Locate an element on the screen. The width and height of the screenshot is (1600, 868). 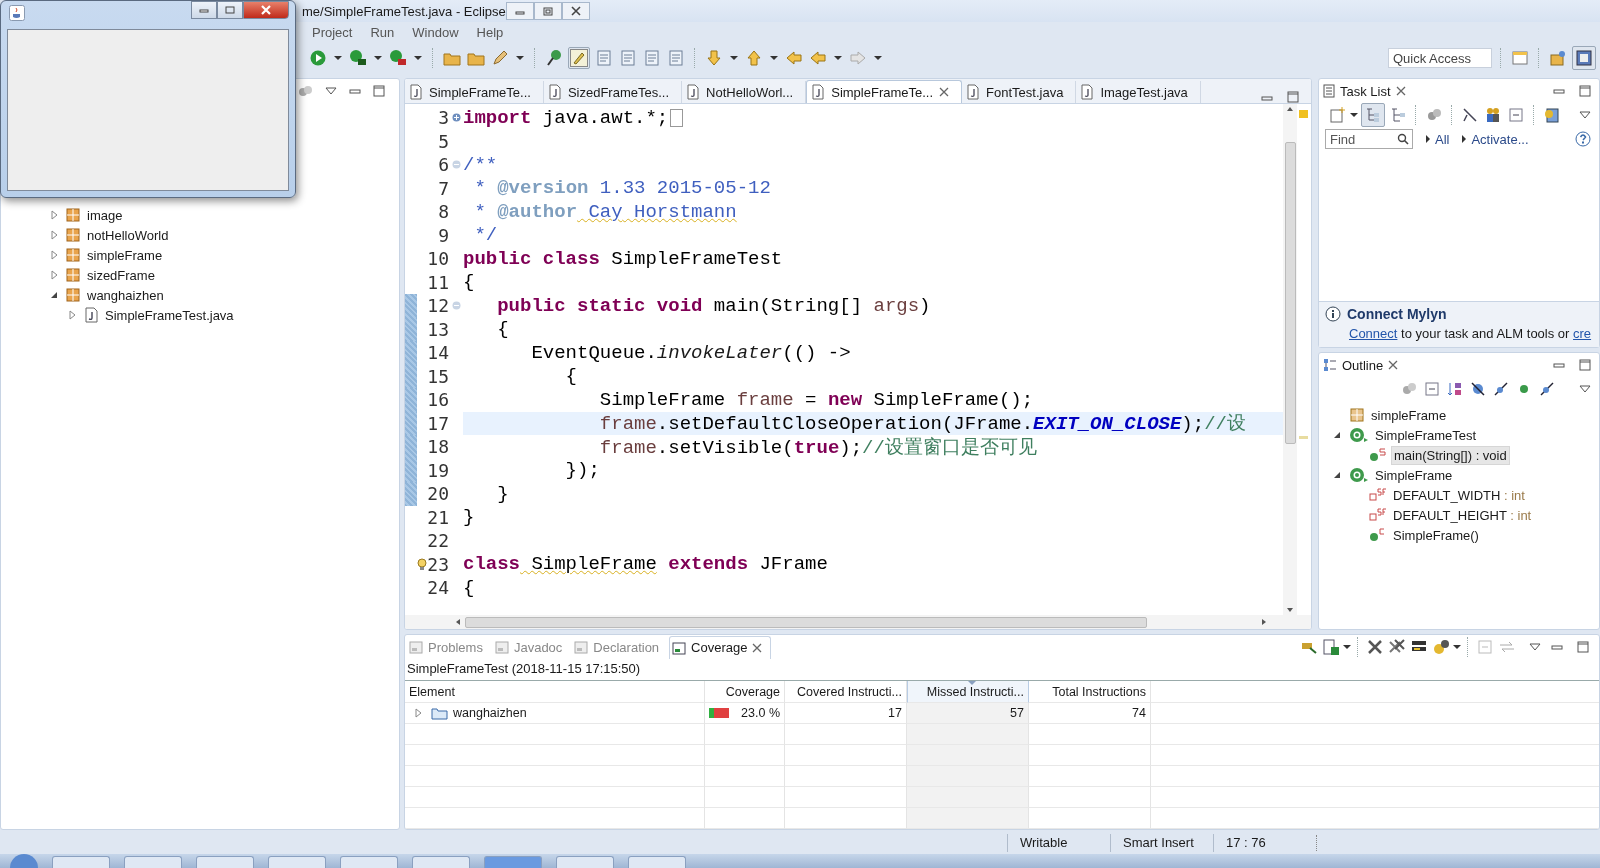
code-line: public class SimpleFrameTest is located at coordinates (623, 258).